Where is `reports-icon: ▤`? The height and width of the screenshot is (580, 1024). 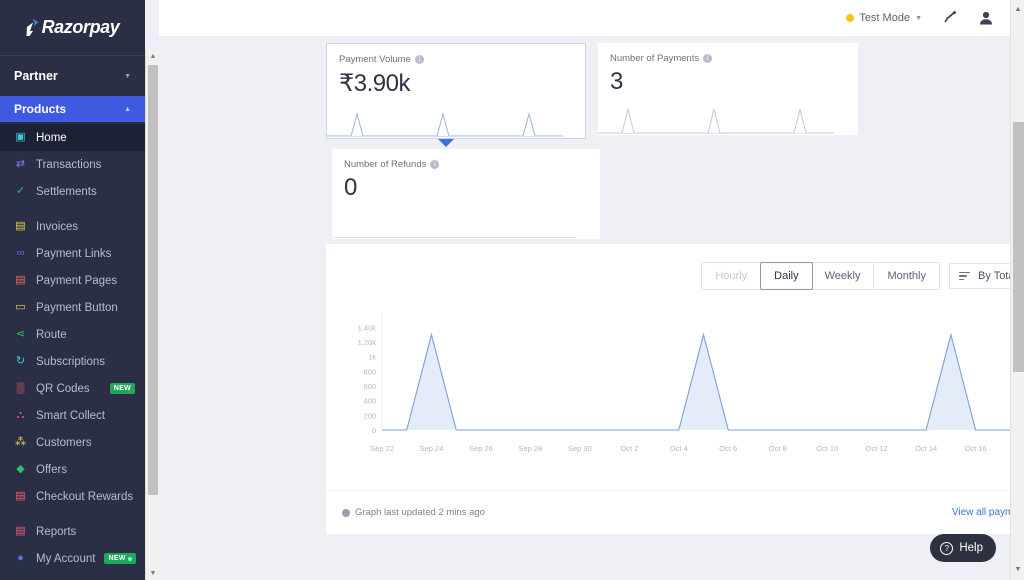 reports-icon: ▤ is located at coordinates (20, 531).